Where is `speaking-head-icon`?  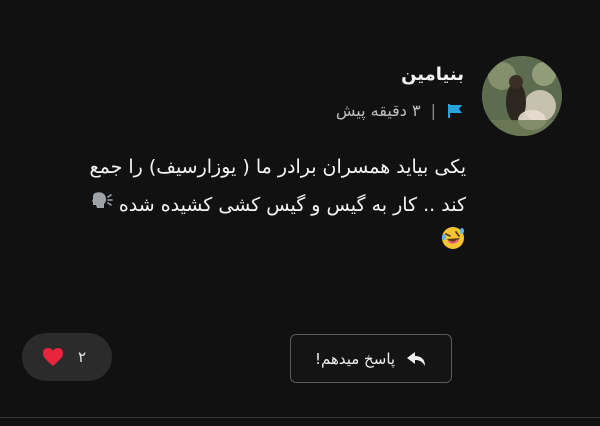 speaking-head-icon is located at coordinates (101, 206).